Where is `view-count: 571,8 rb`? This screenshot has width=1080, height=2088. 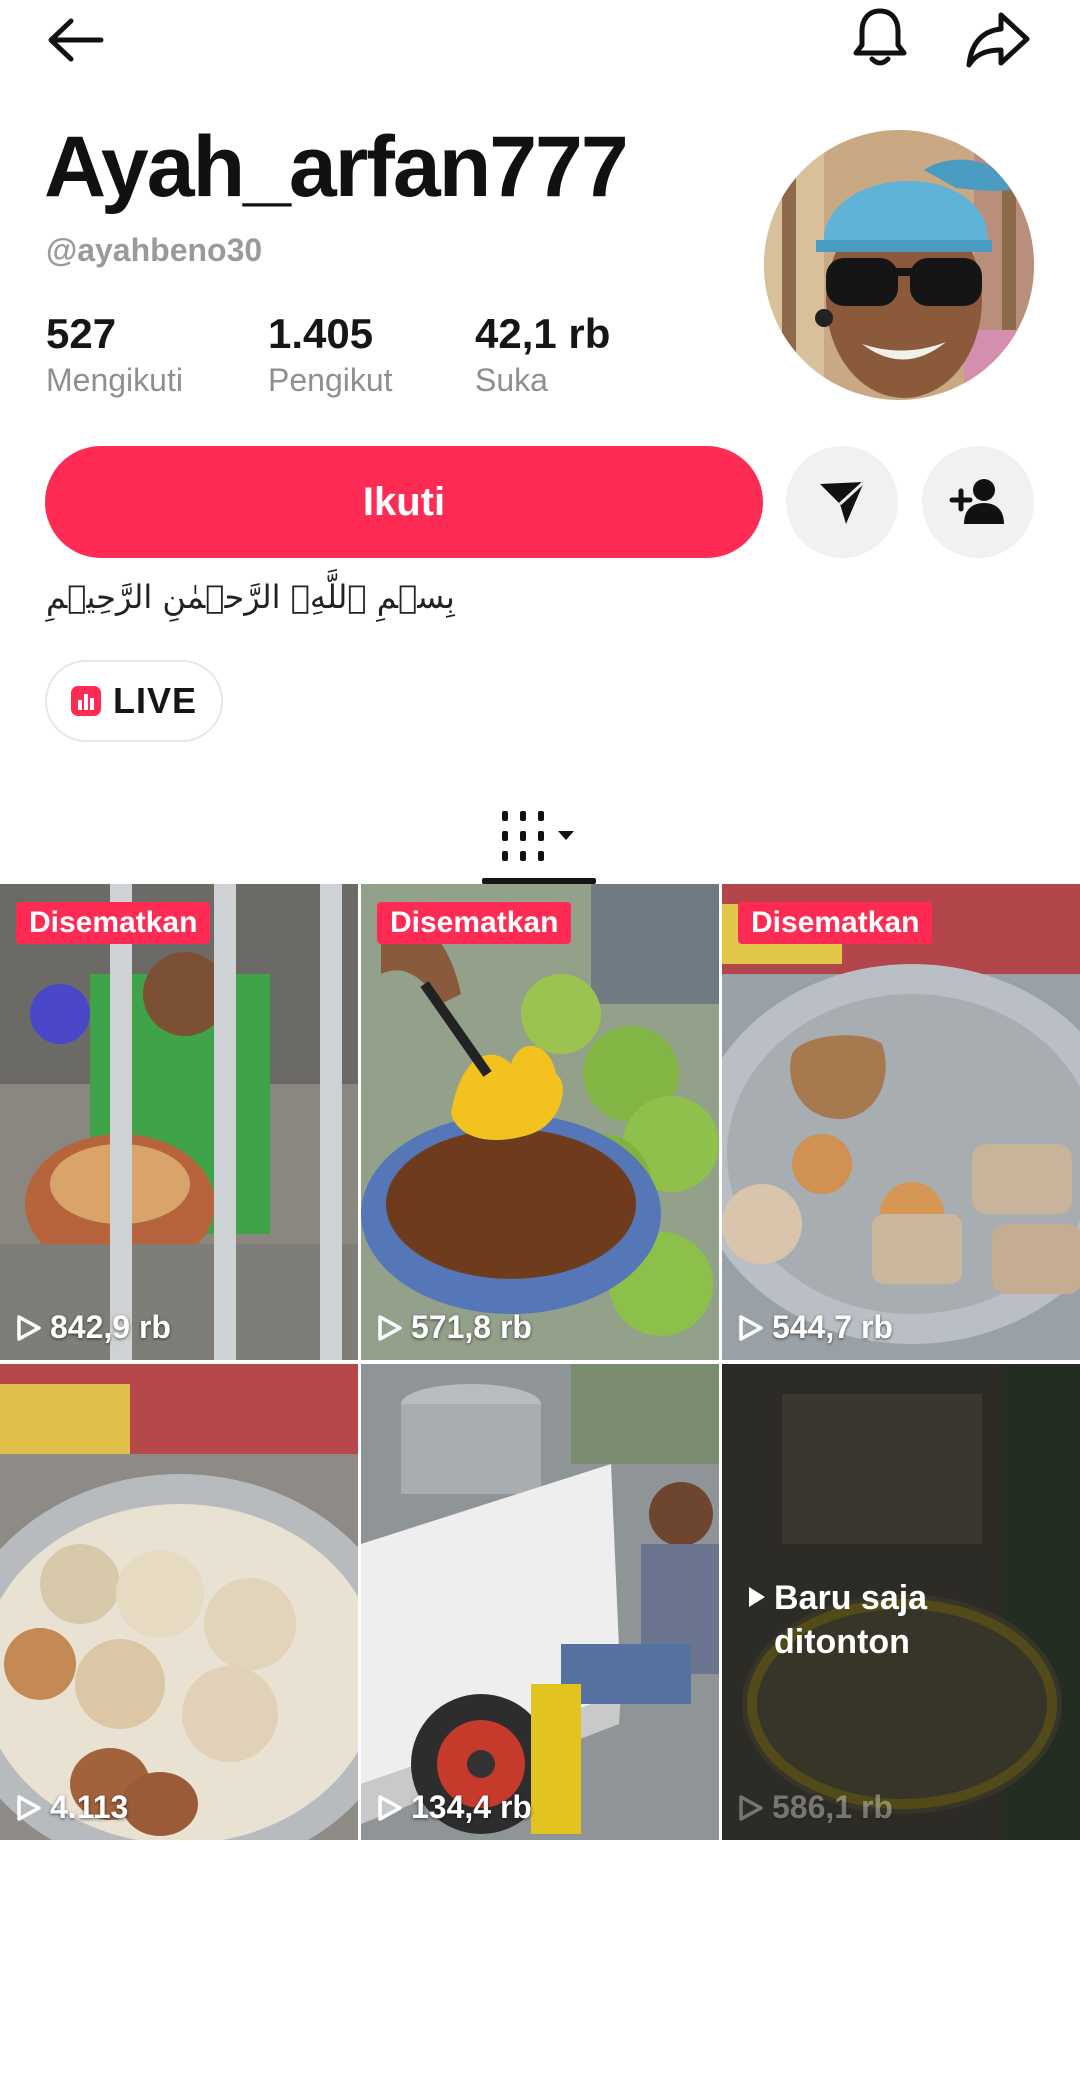
view-count: 571,8 rb is located at coordinates (454, 1327).